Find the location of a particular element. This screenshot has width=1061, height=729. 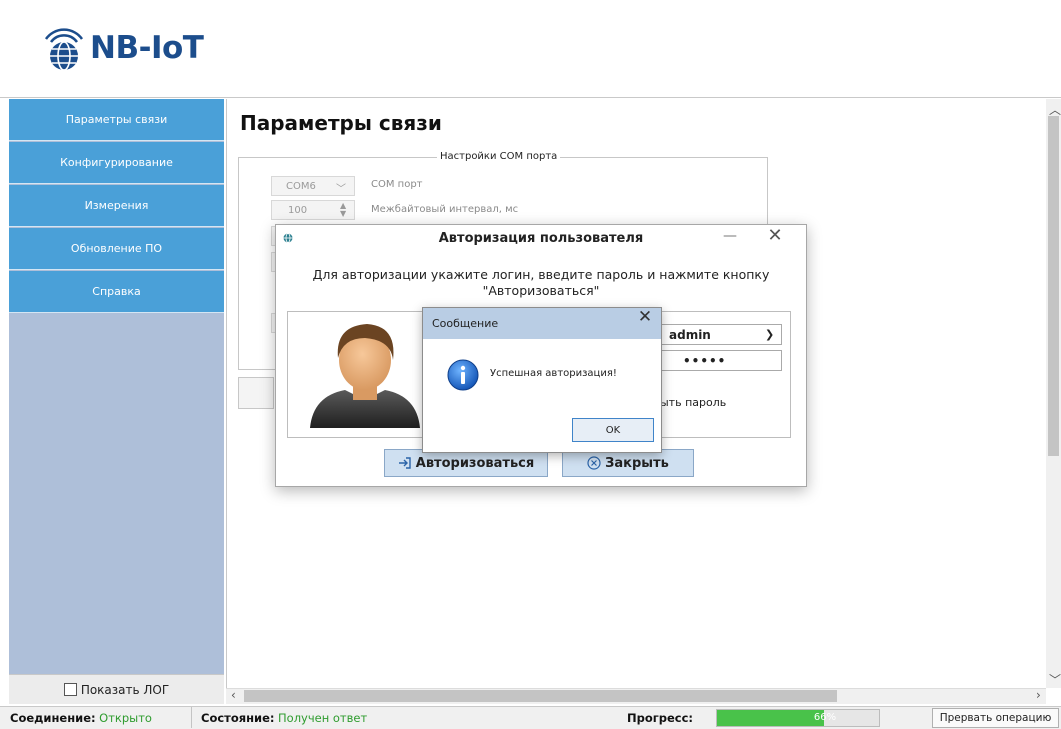

page-title: Параметры связи is located at coordinates (341, 123).